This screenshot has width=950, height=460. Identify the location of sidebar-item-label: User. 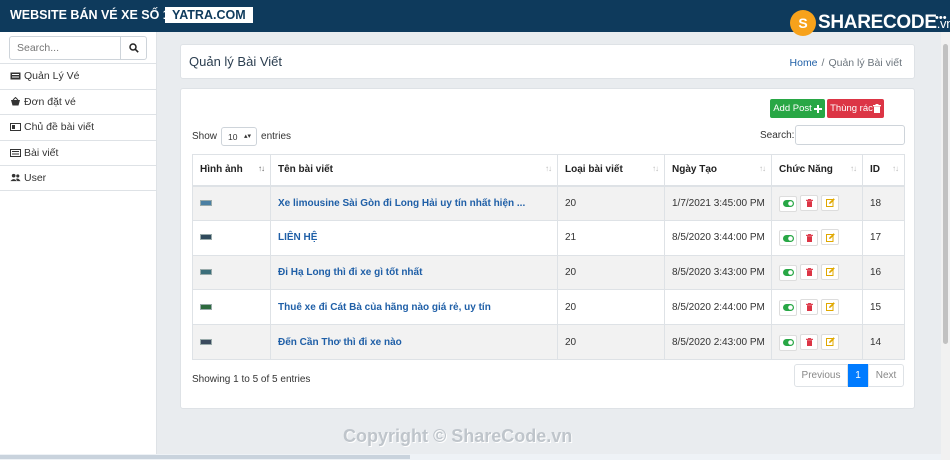
(35, 177).